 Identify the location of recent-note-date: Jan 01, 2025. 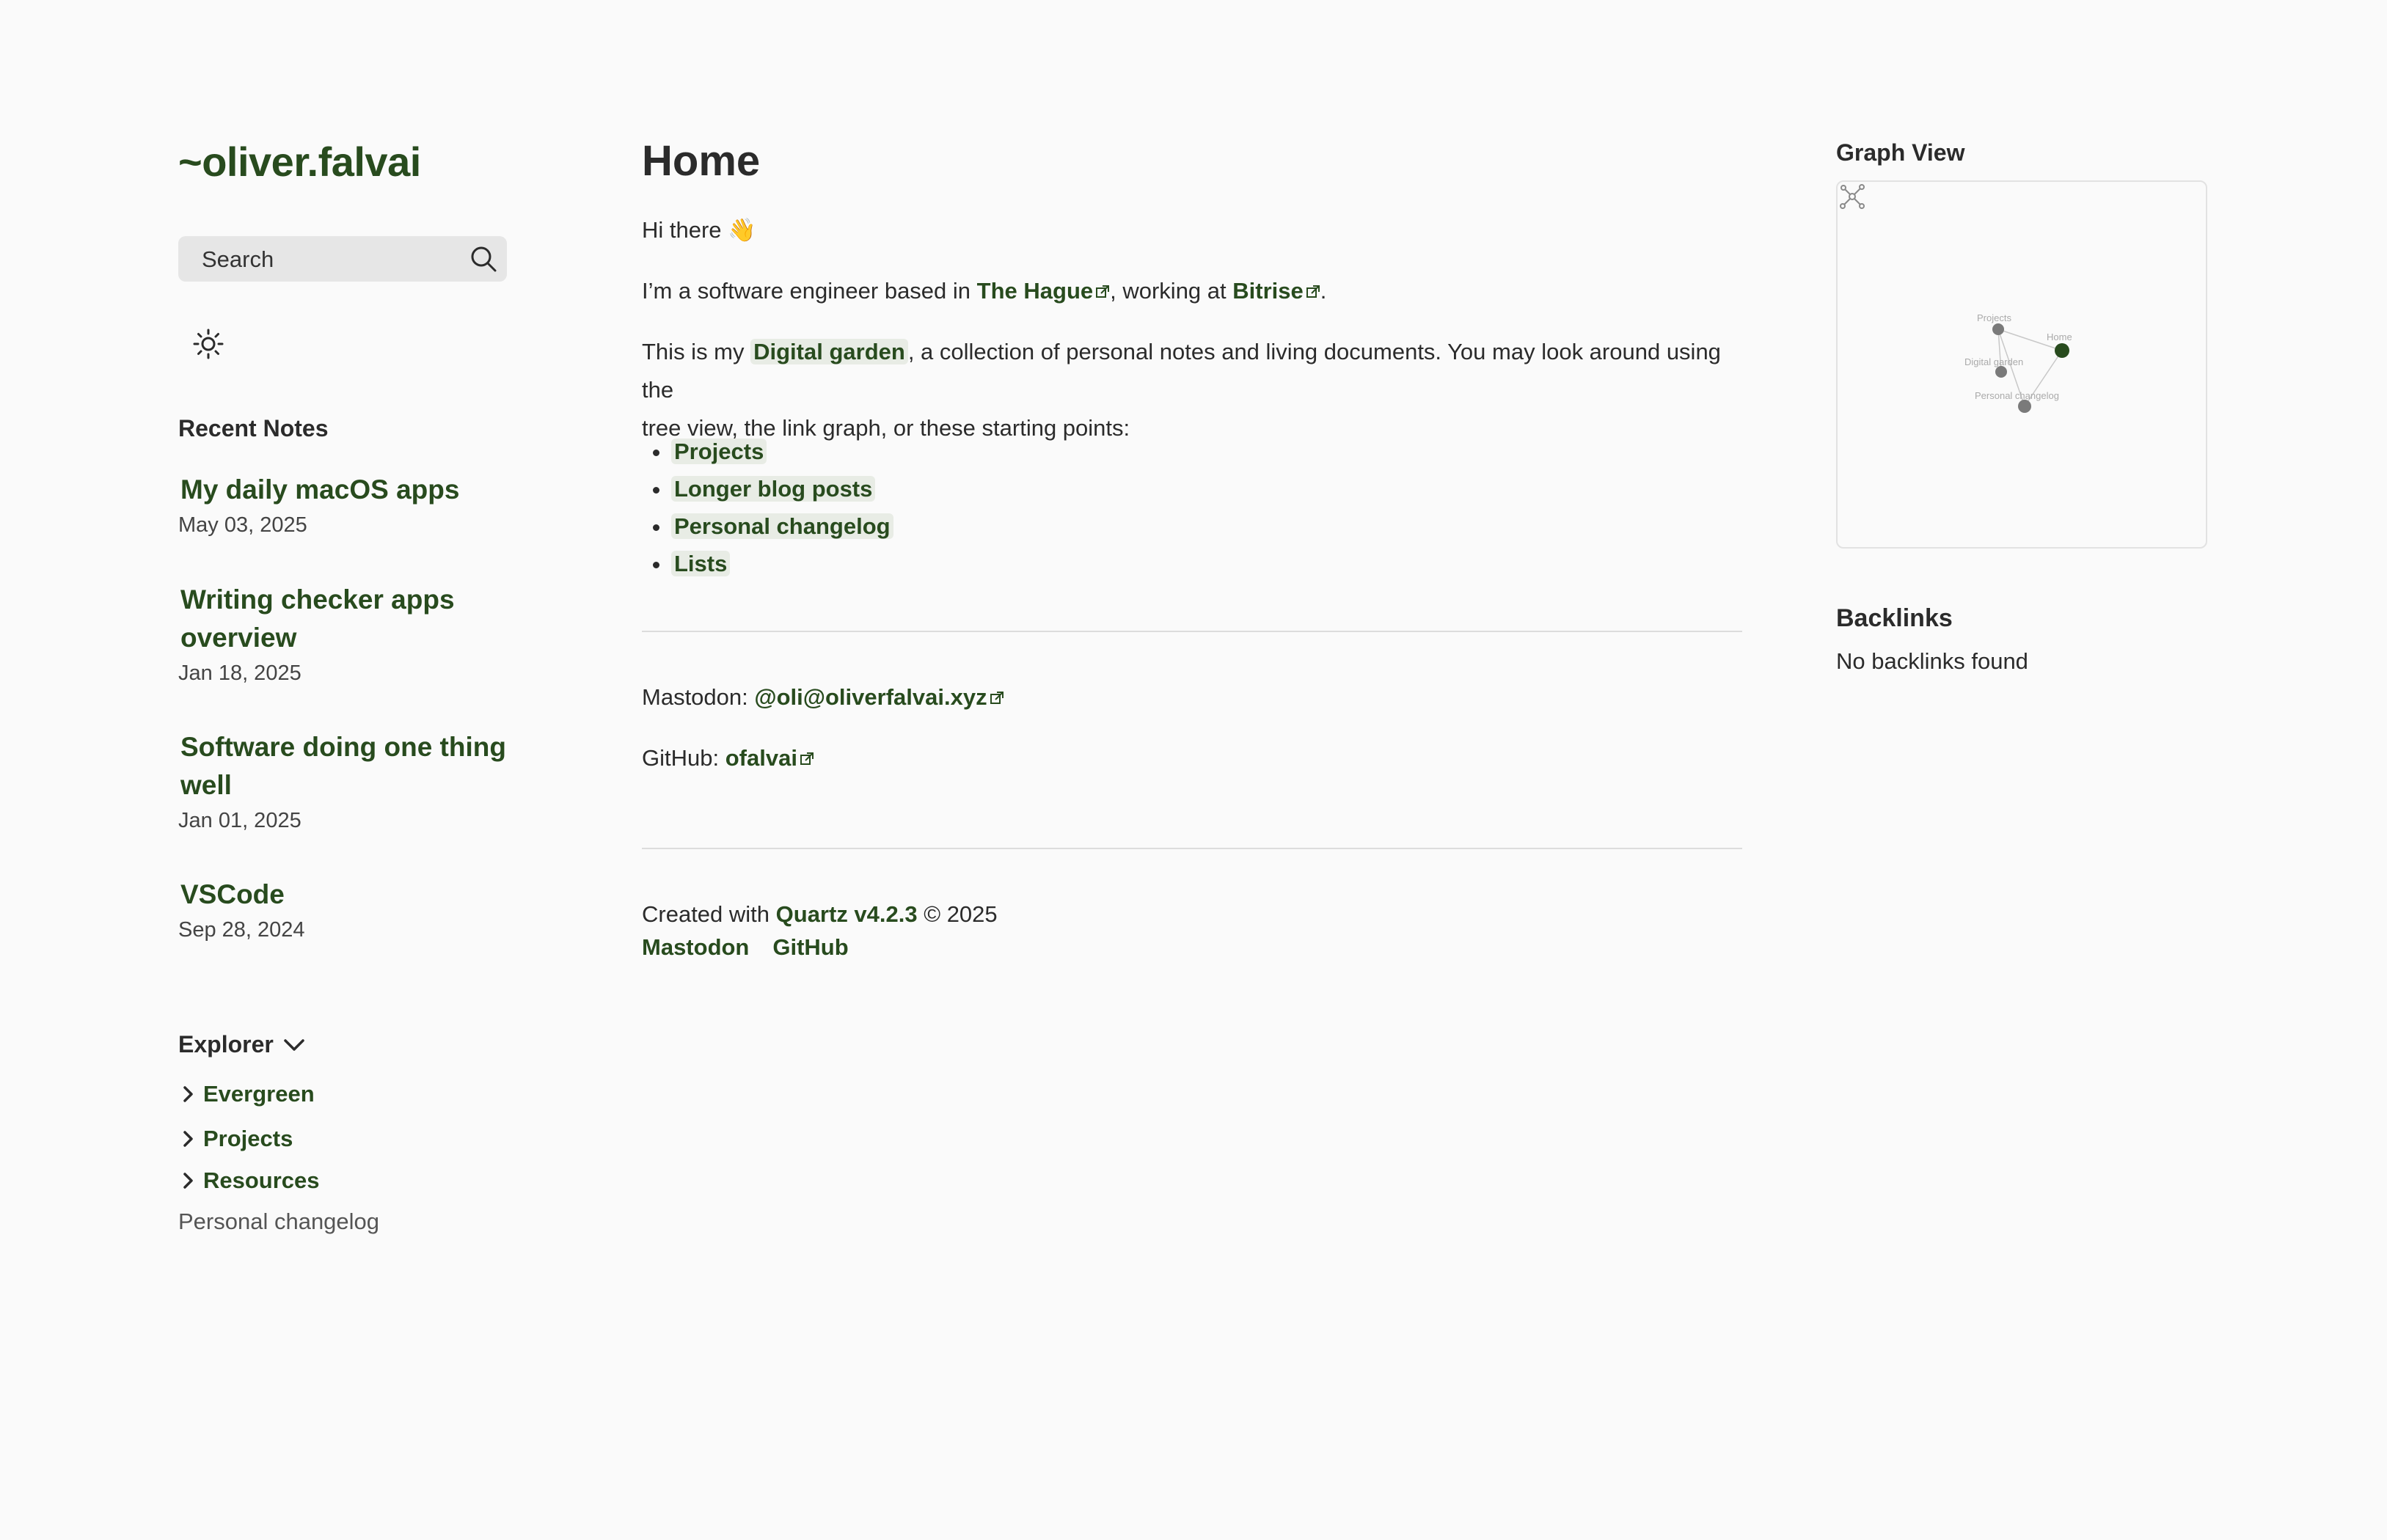
(239, 820).